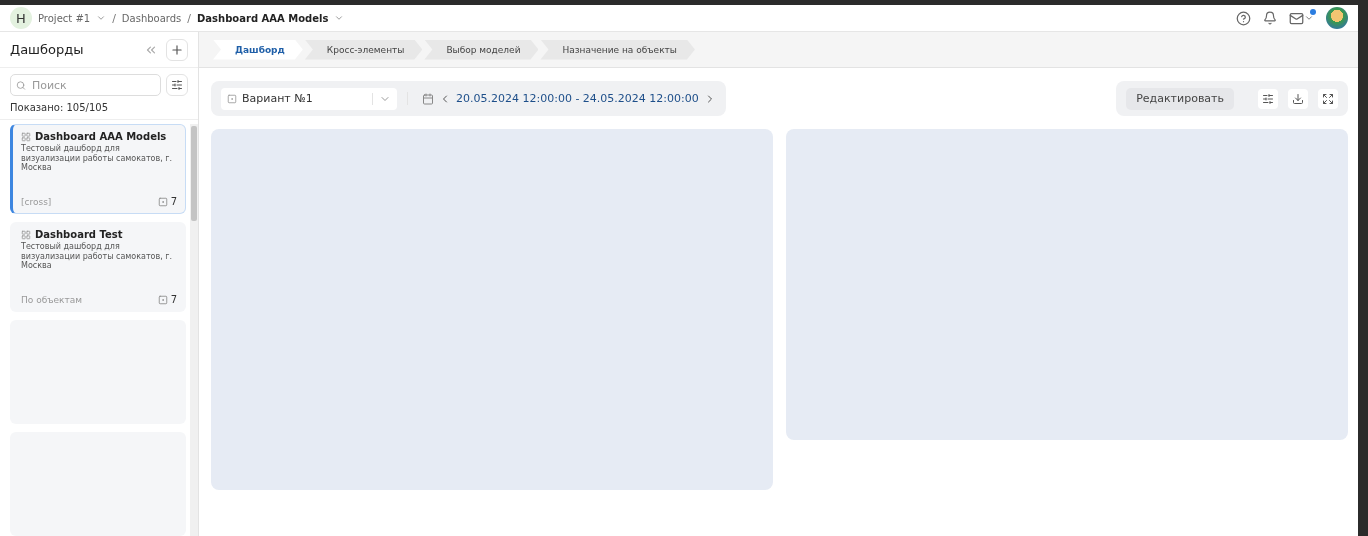 The width and height of the screenshot is (1368, 536). What do you see at coordinates (232, 98) in the screenshot?
I see `variant-icon` at bounding box center [232, 98].